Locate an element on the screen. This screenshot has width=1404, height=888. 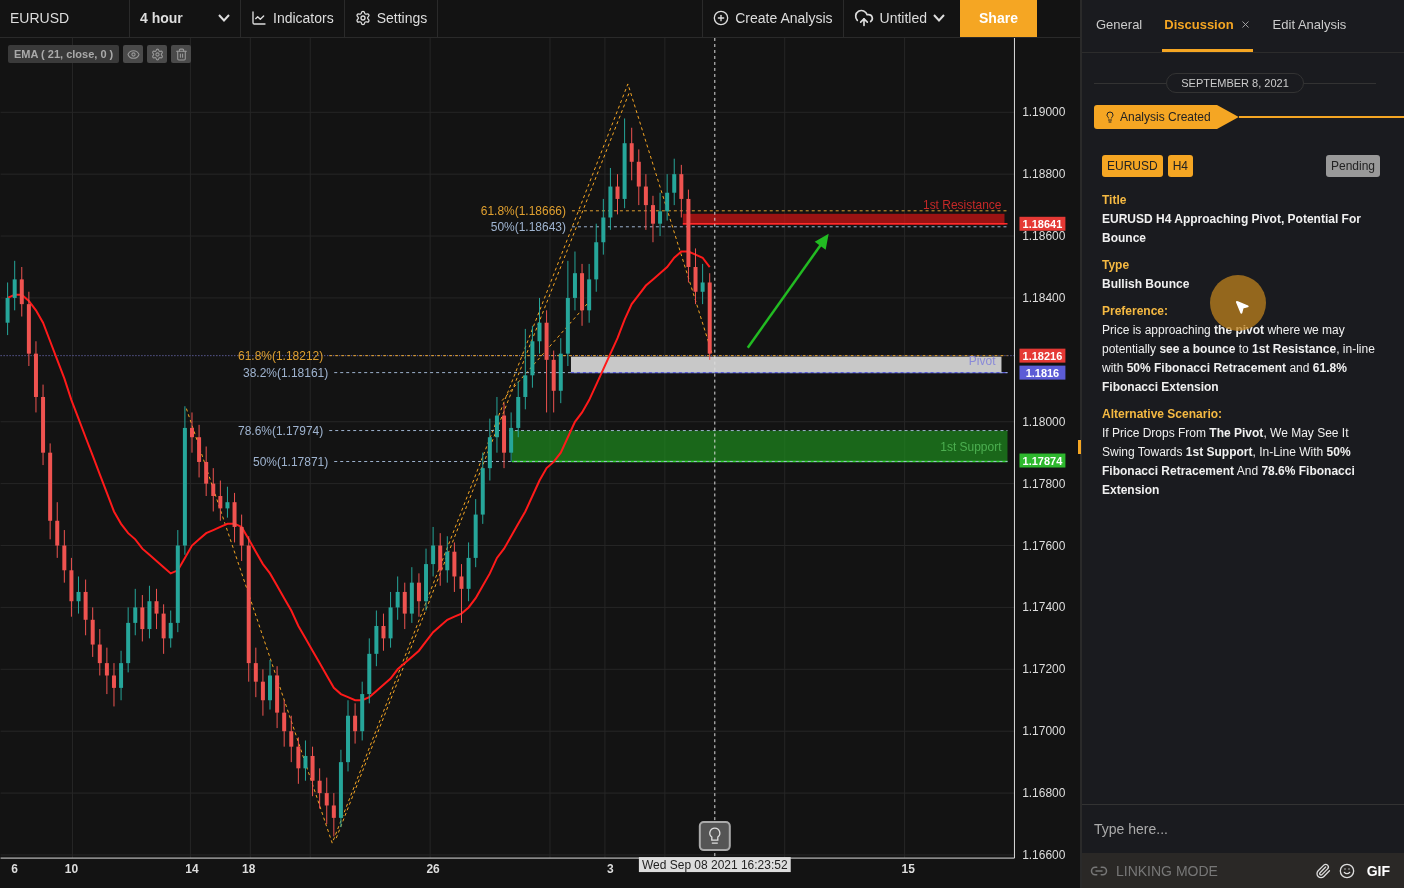
indicators-button: Indicators is located at coordinates (293, 18).